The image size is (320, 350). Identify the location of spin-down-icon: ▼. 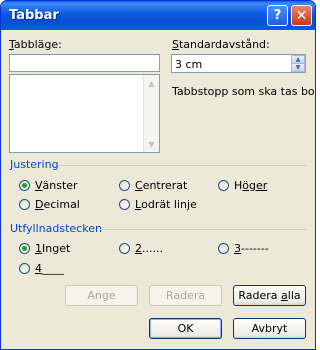
(298, 67).